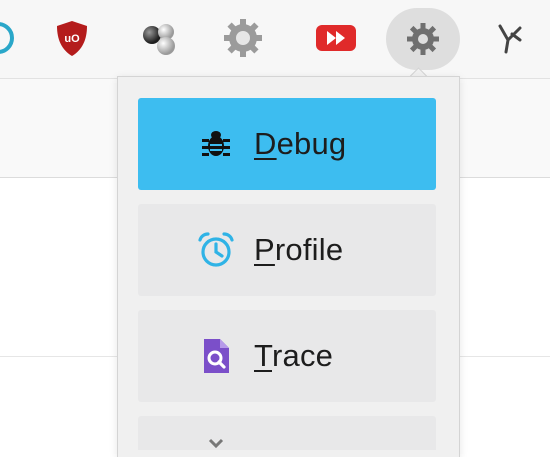 Image resolution: width=550 pixels, height=457 pixels. What do you see at coordinates (7, 38) in the screenshot?
I see `circle-icon` at bounding box center [7, 38].